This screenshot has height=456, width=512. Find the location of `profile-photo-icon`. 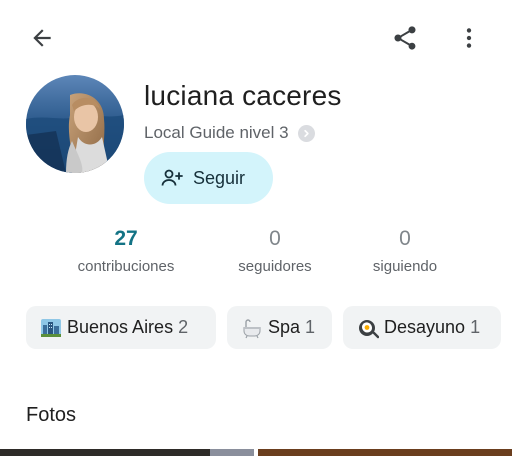

profile-photo-icon is located at coordinates (75, 124).